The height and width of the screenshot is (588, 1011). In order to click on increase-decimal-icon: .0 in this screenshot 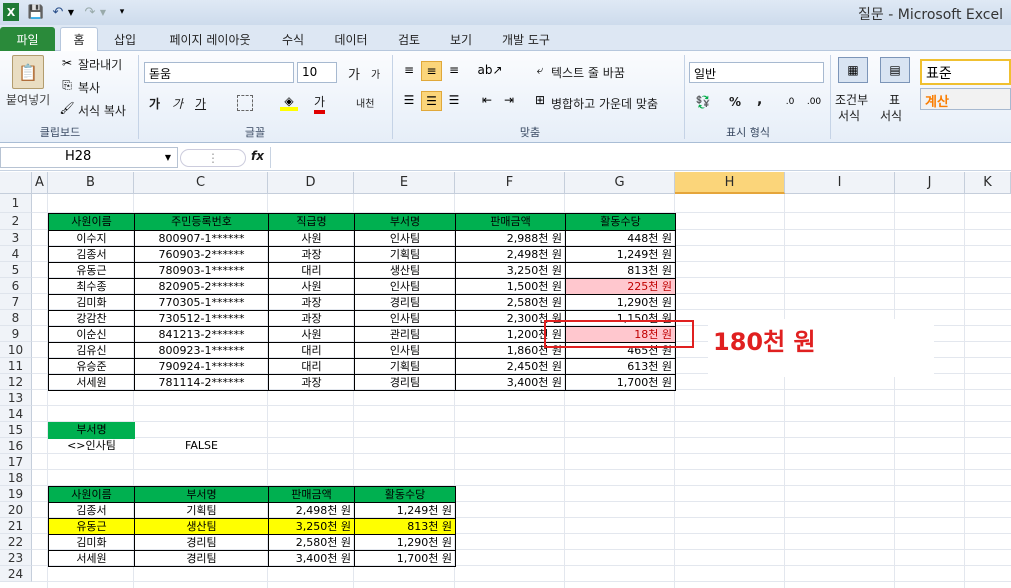, I will do `click(790, 102)`.